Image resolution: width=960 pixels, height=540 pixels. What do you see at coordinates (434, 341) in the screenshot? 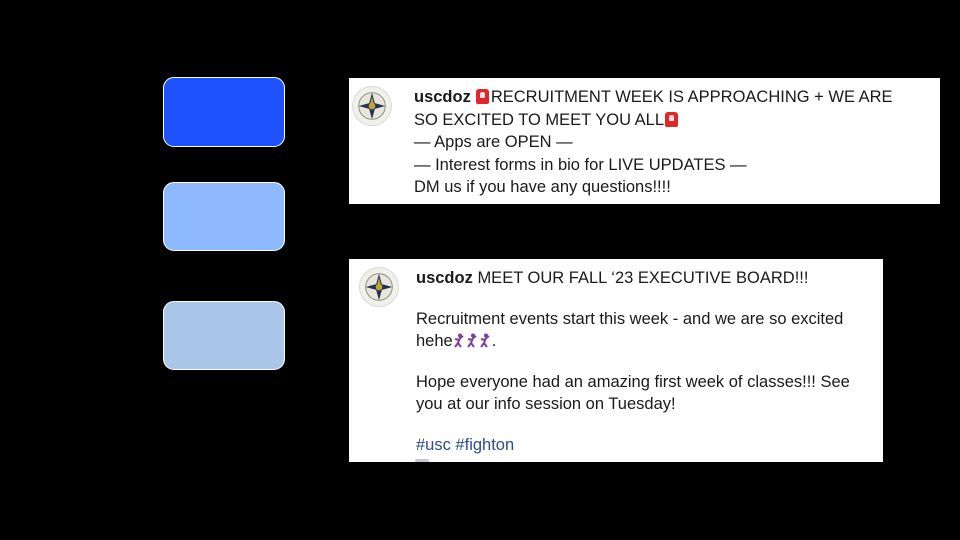
I see `caption-text: hehe` at bounding box center [434, 341].